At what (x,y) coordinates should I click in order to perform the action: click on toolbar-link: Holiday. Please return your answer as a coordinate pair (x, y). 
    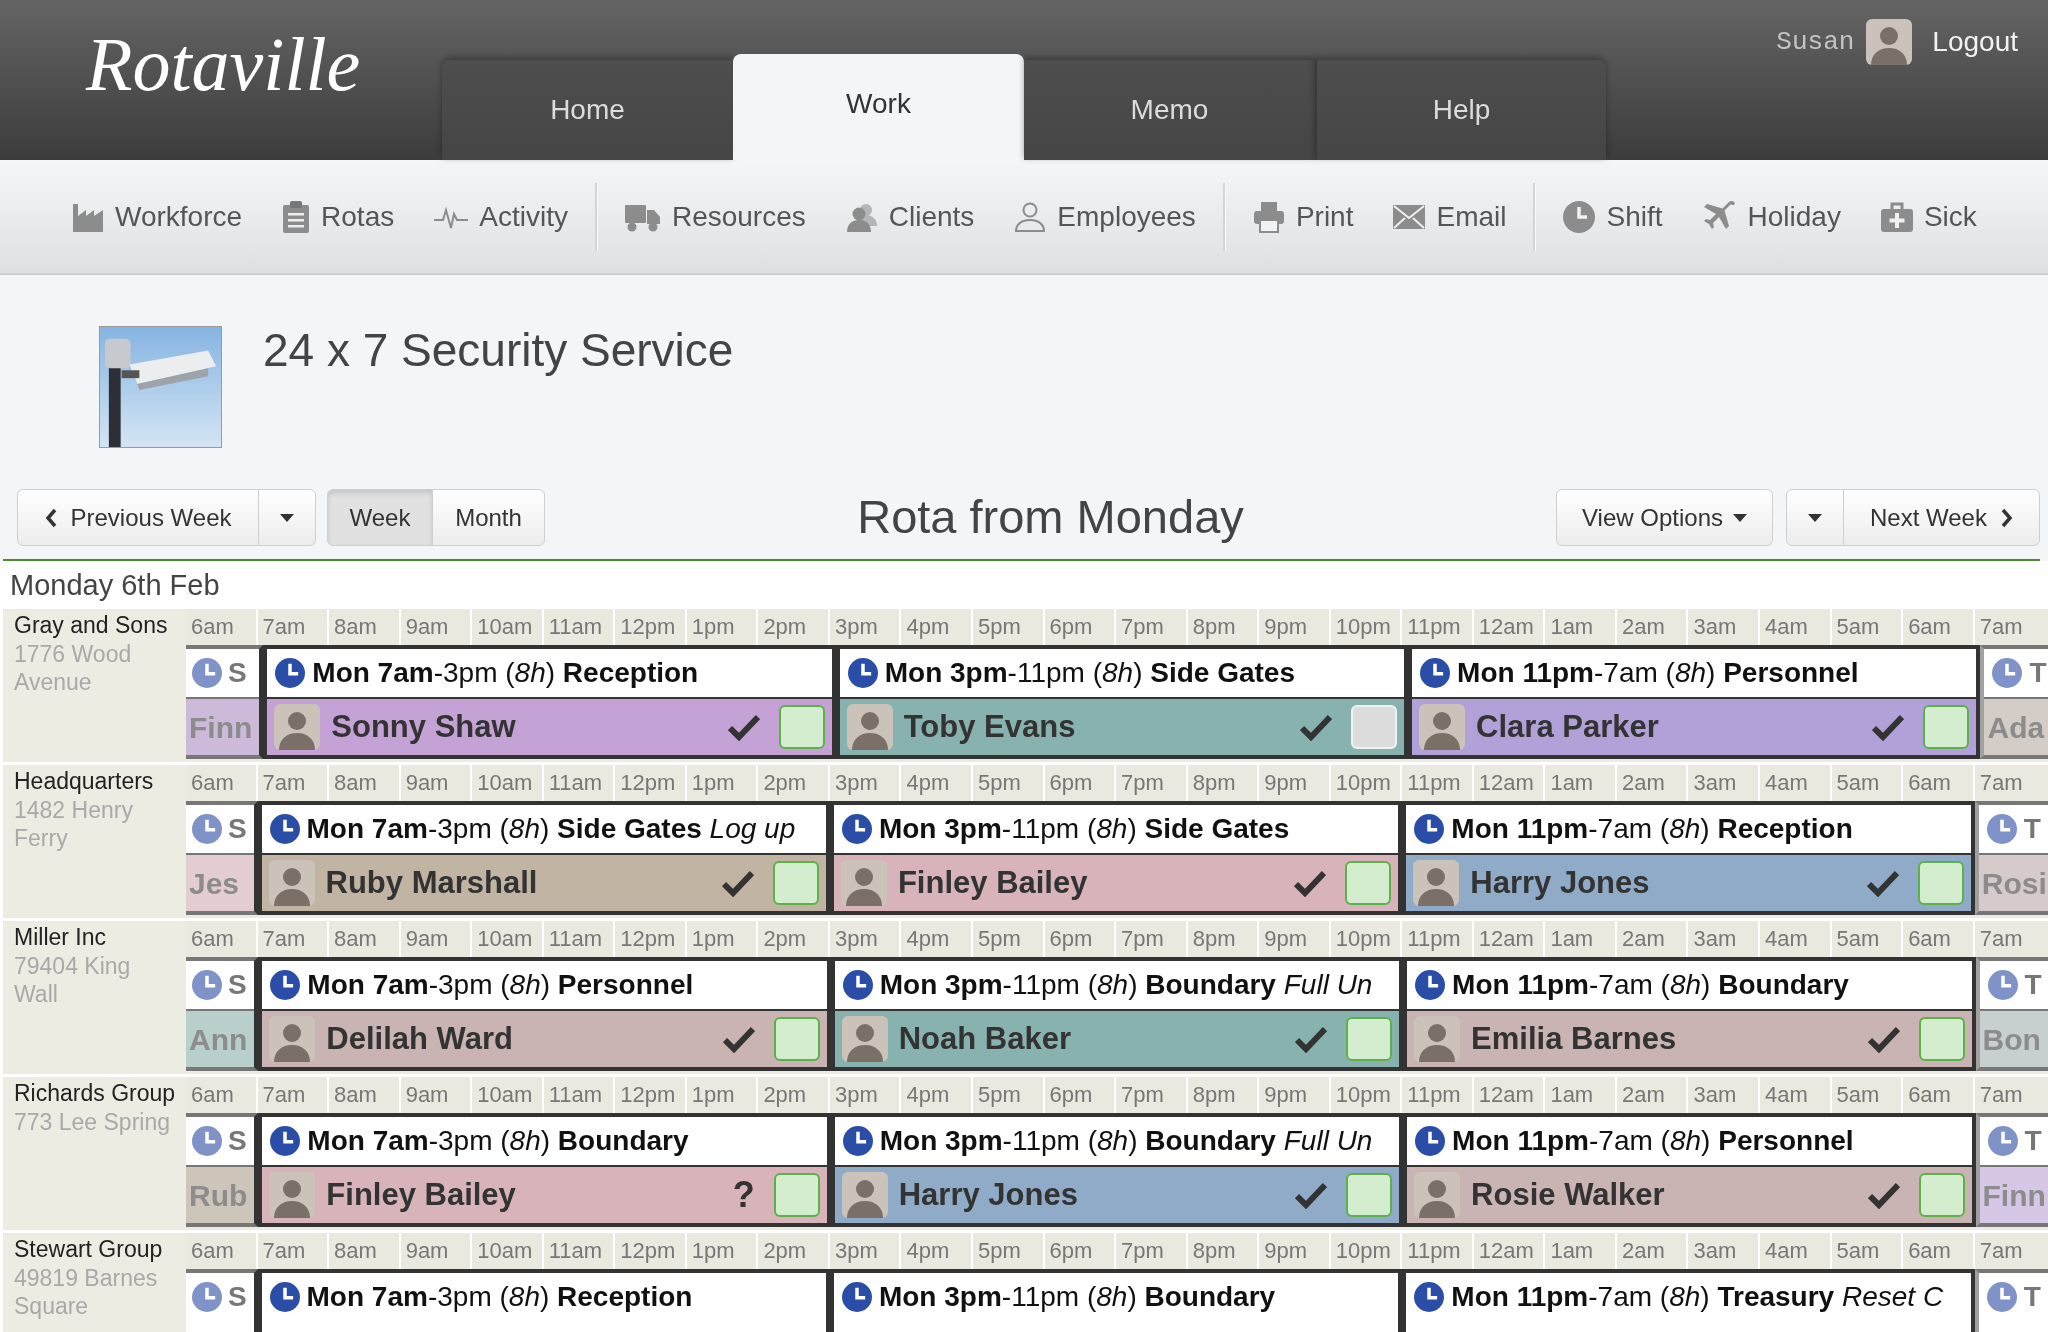
    Looking at the image, I should click on (1771, 216).